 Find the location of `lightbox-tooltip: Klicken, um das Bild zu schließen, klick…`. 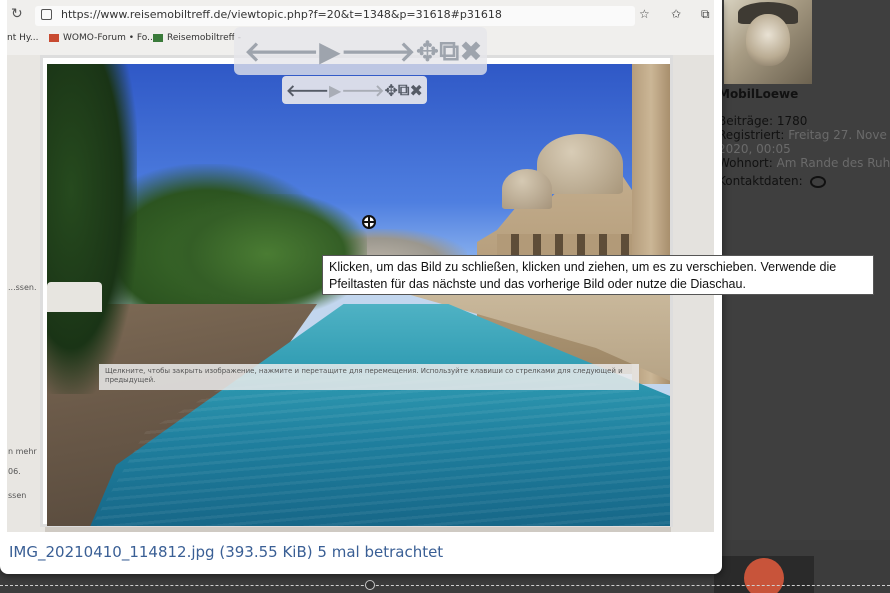

lightbox-tooltip: Klicken, um das Bild zu schließen, klick… is located at coordinates (598, 275).